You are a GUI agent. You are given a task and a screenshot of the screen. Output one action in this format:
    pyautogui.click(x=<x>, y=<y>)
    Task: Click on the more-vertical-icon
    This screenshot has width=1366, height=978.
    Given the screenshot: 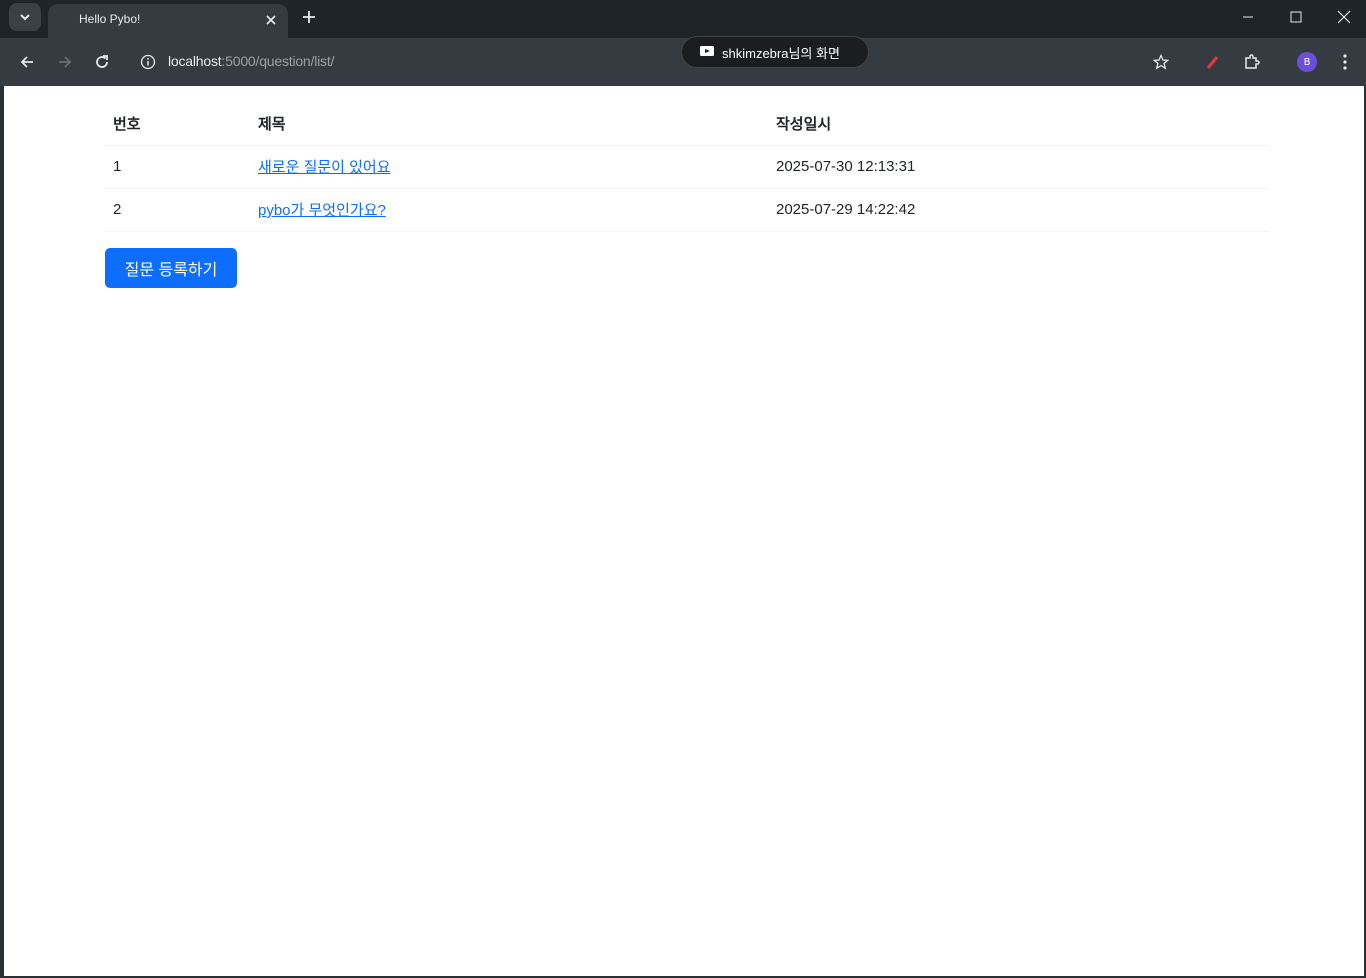 What is the action you would take?
    pyautogui.click(x=1345, y=62)
    